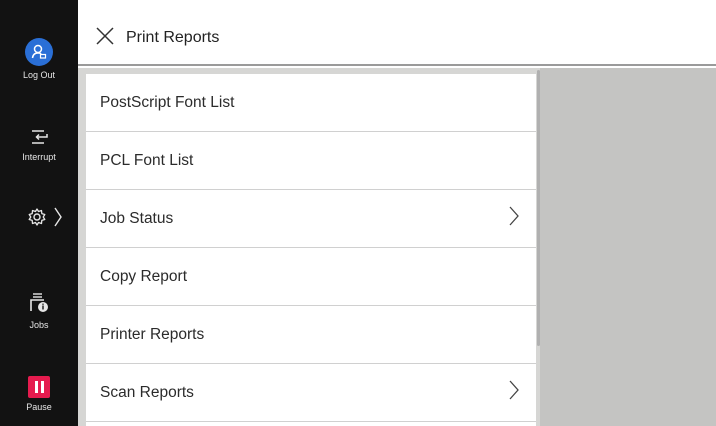  I want to click on interrupt-button: Interrupt, so click(39, 145).